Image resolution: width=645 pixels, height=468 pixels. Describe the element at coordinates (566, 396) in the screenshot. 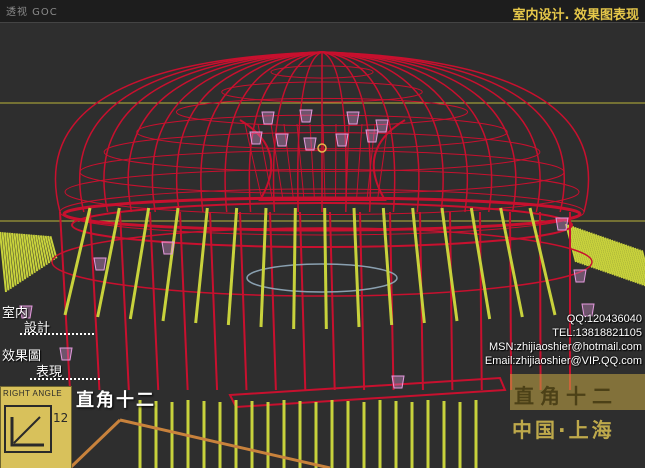

I see `watermark-name: 直角十二` at that location.